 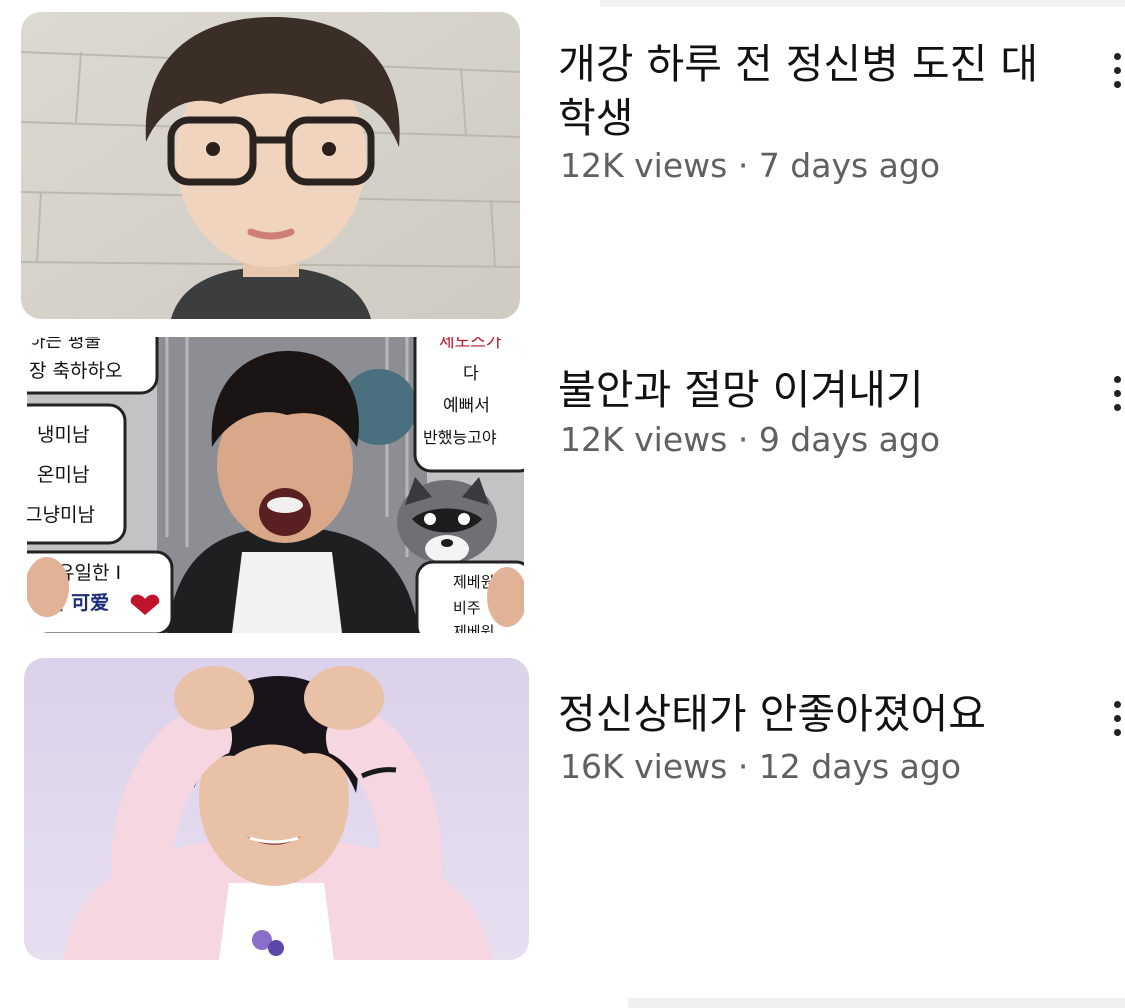 I want to click on video-metadata: 12K views · 7 days ago, so click(x=750, y=166).